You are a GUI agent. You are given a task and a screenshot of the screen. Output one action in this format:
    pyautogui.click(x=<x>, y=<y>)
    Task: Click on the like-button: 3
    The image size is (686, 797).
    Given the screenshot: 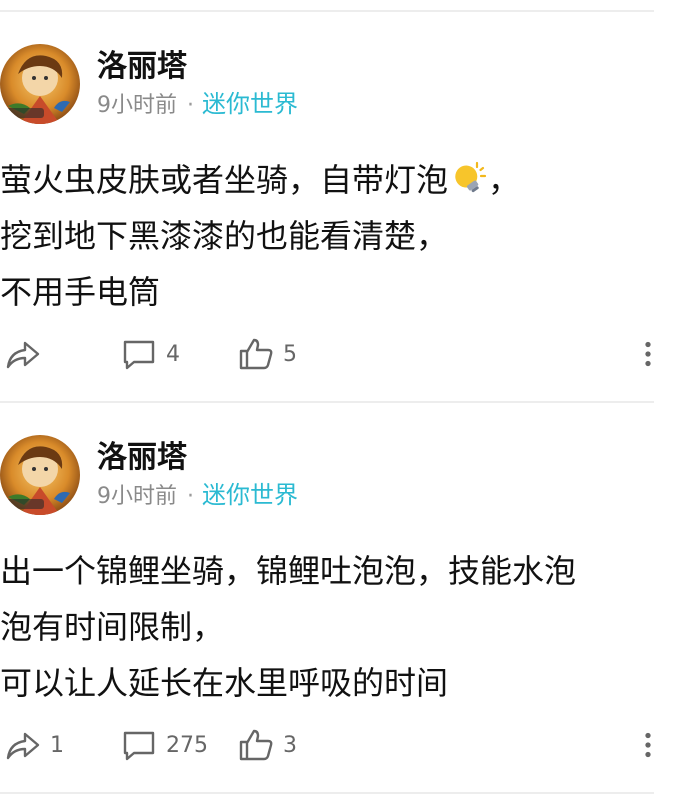 What is the action you would take?
    pyautogui.click(x=267, y=745)
    